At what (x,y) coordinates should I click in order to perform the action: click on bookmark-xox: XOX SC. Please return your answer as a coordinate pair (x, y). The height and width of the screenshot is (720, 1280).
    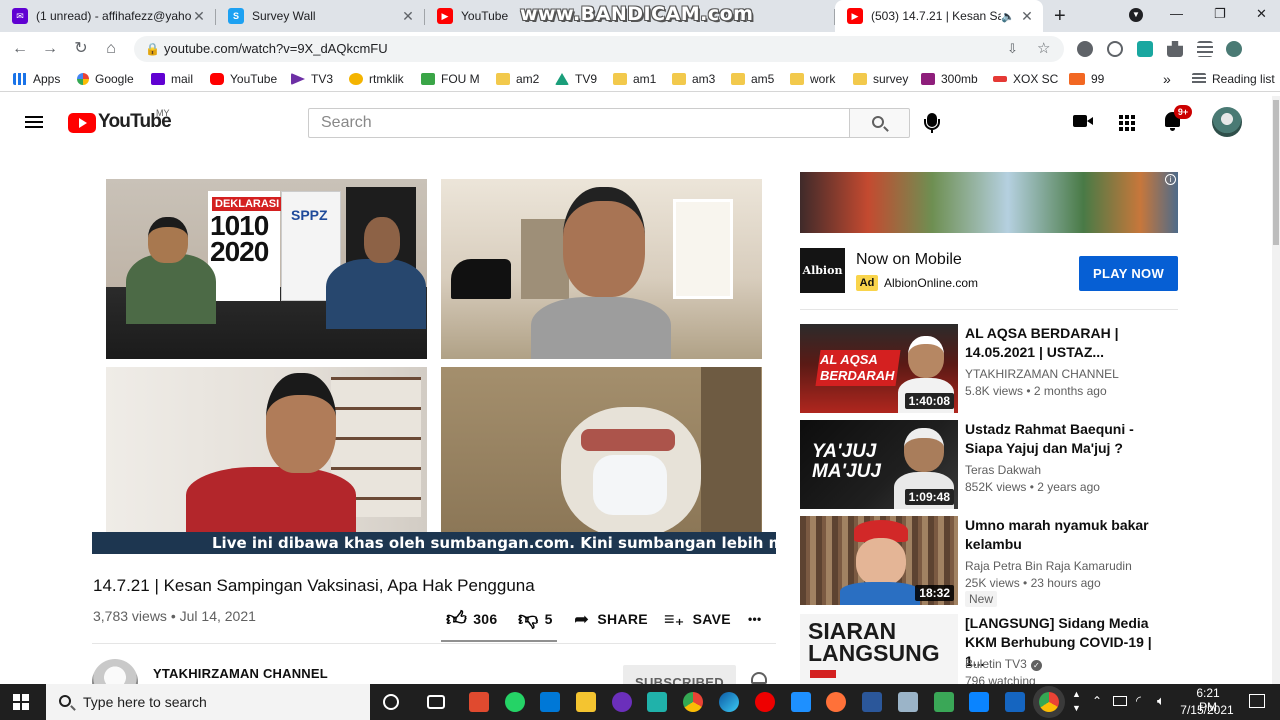
    Looking at the image, I should click on (1025, 79).